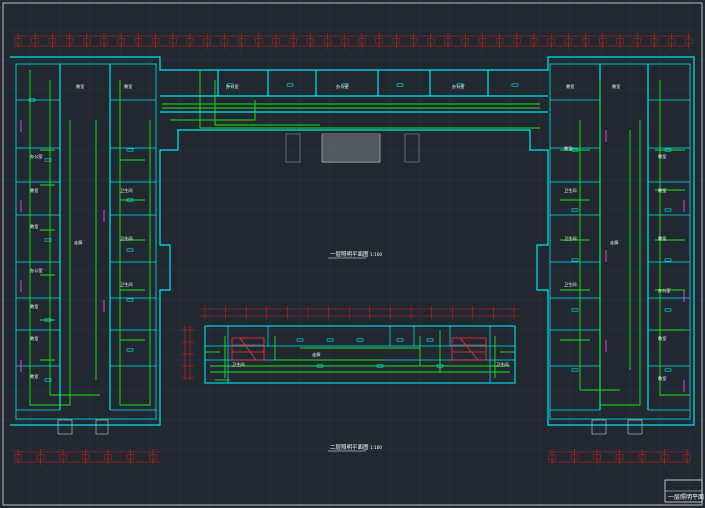  I want to click on lower-plan-title-group: 二层照明平面图 1:100, so click(355, 447).